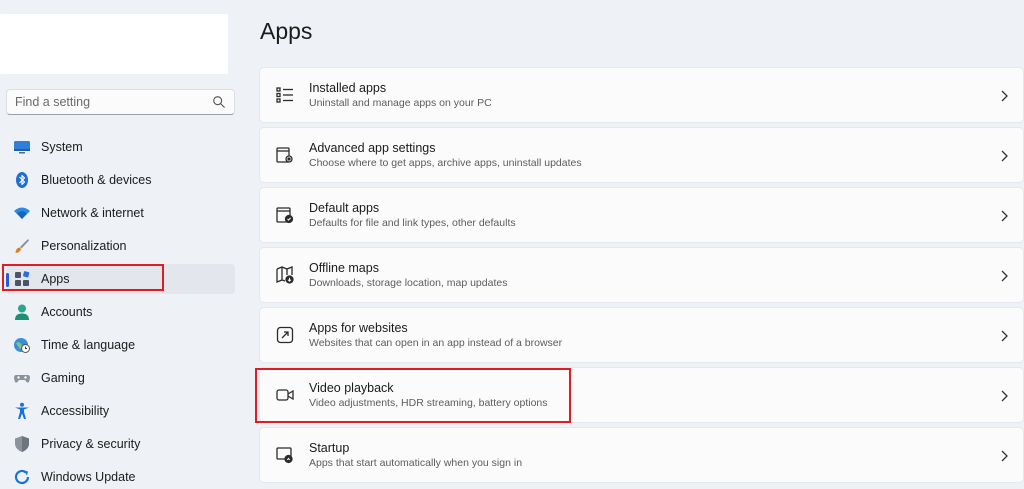  What do you see at coordinates (22, 213) in the screenshot?
I see `wifi-icon` at bounding box center [22, 213].